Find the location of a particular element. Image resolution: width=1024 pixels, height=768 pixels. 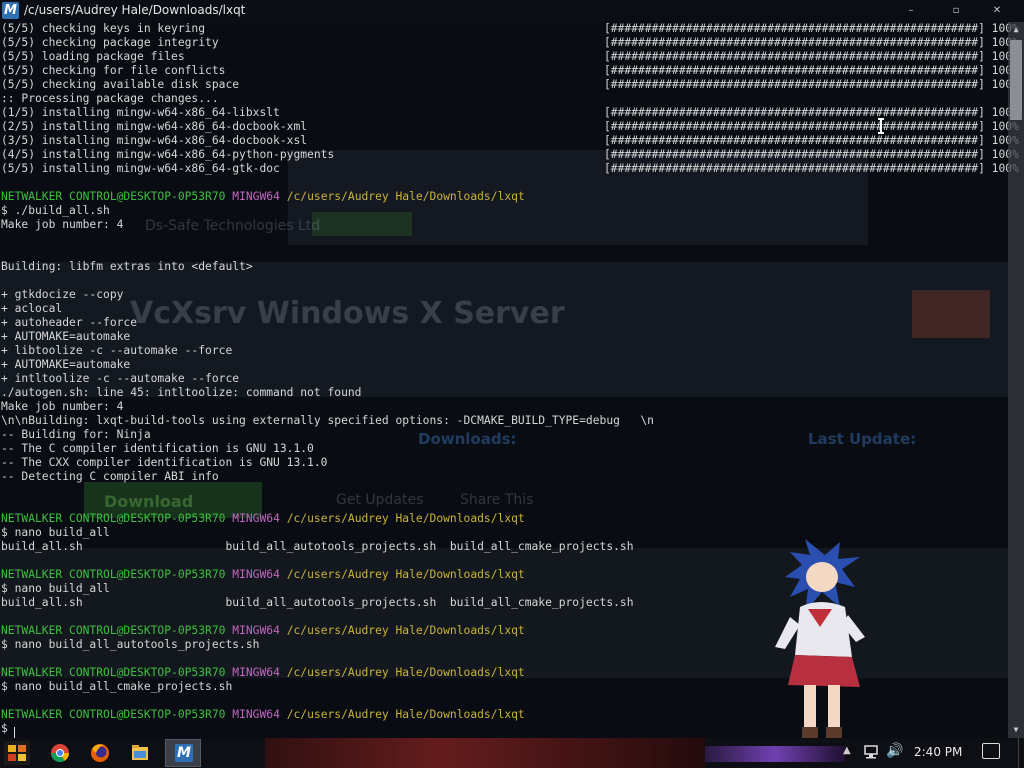

notification-icon is located at coordinates (991, 751).